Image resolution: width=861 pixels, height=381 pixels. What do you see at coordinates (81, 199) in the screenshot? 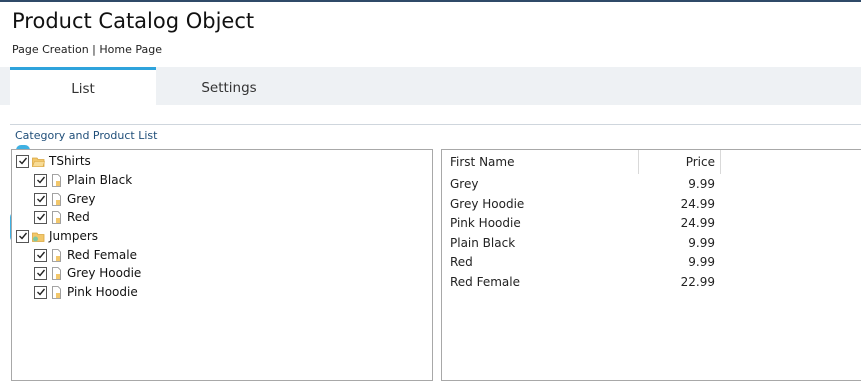
I see `tree-item-label: Grey` at bounding box center [81, 199].